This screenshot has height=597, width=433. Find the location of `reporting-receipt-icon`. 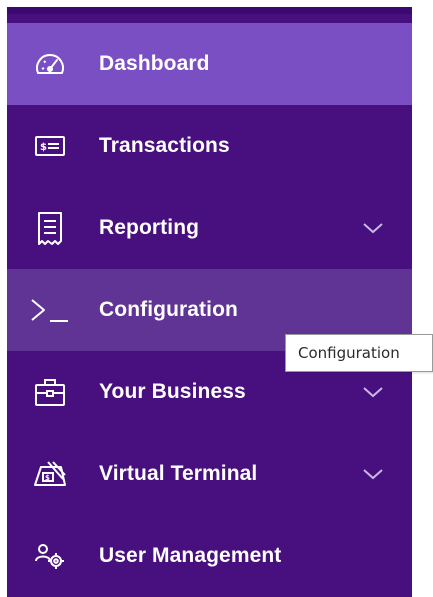

reporting-receipt-icon is located at coordinates (50, 228).